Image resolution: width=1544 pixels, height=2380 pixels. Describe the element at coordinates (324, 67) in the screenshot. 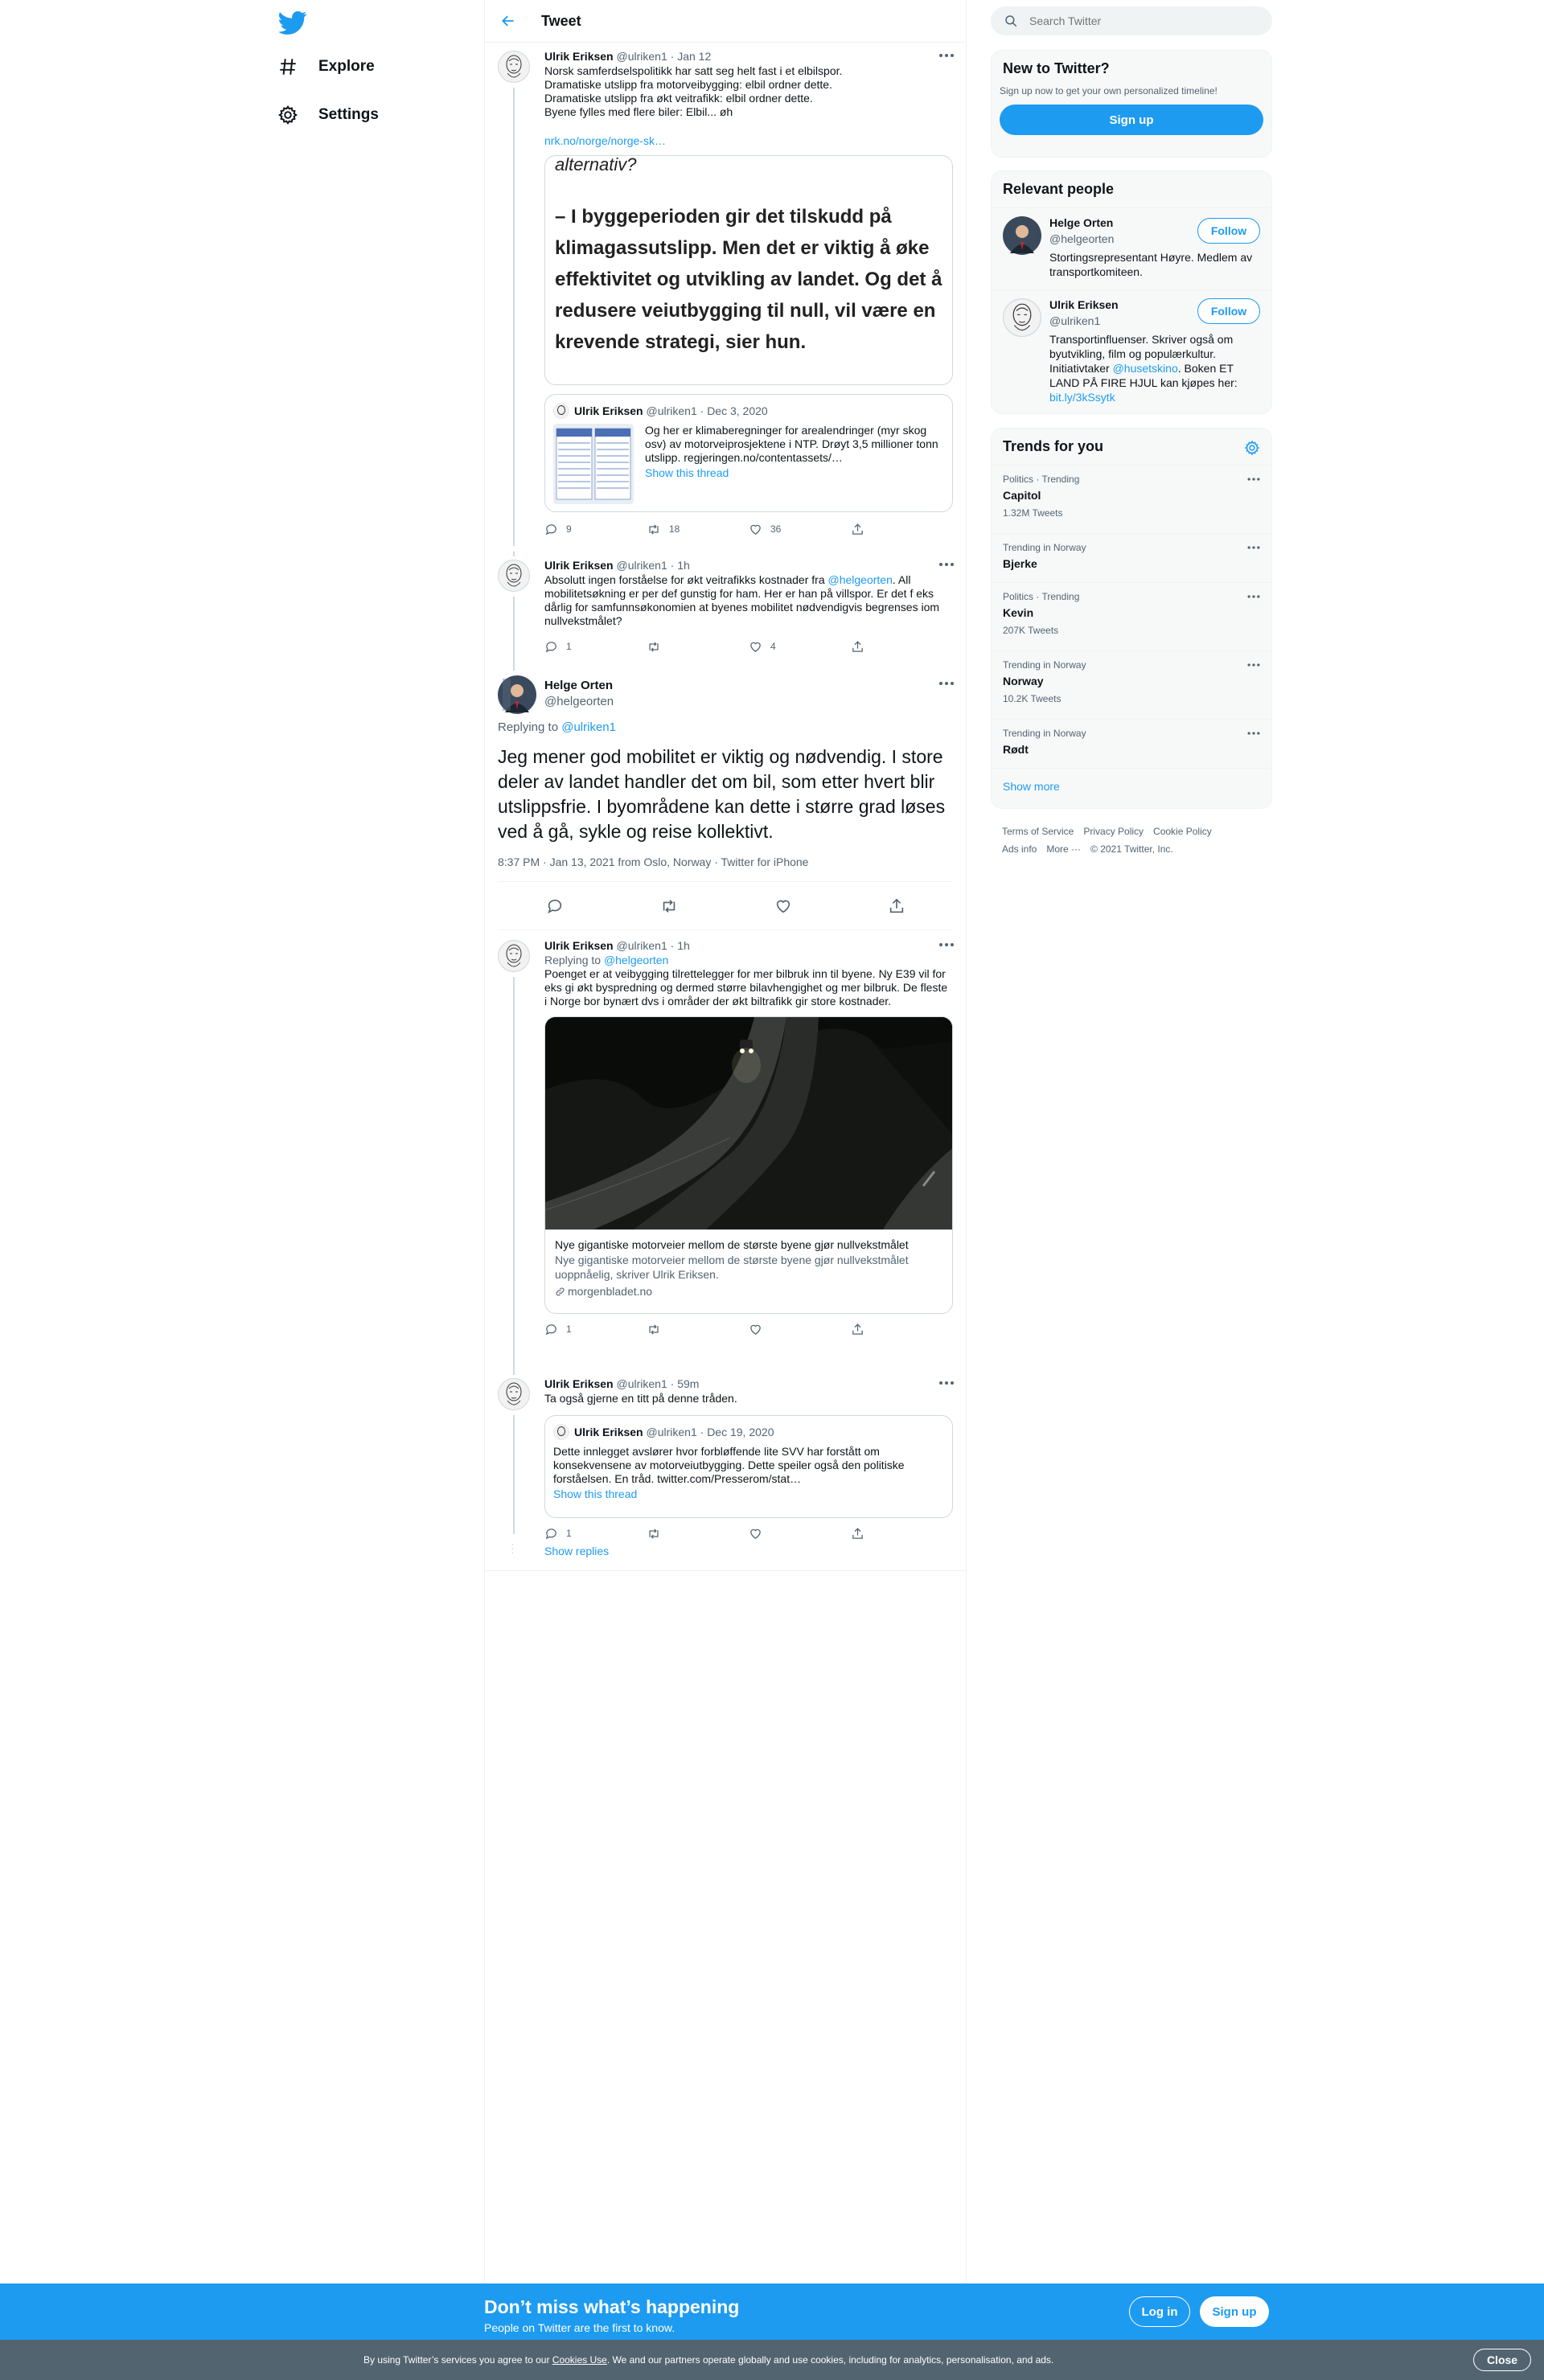

I see `nav-explore: Explore` at that location.